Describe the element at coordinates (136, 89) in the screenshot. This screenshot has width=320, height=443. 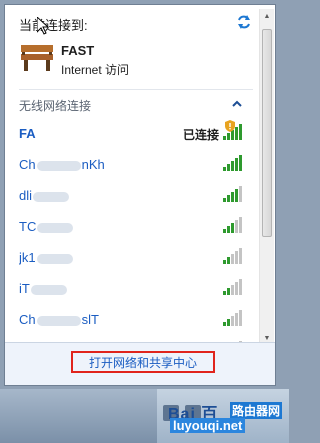
I see `divider` at that location.